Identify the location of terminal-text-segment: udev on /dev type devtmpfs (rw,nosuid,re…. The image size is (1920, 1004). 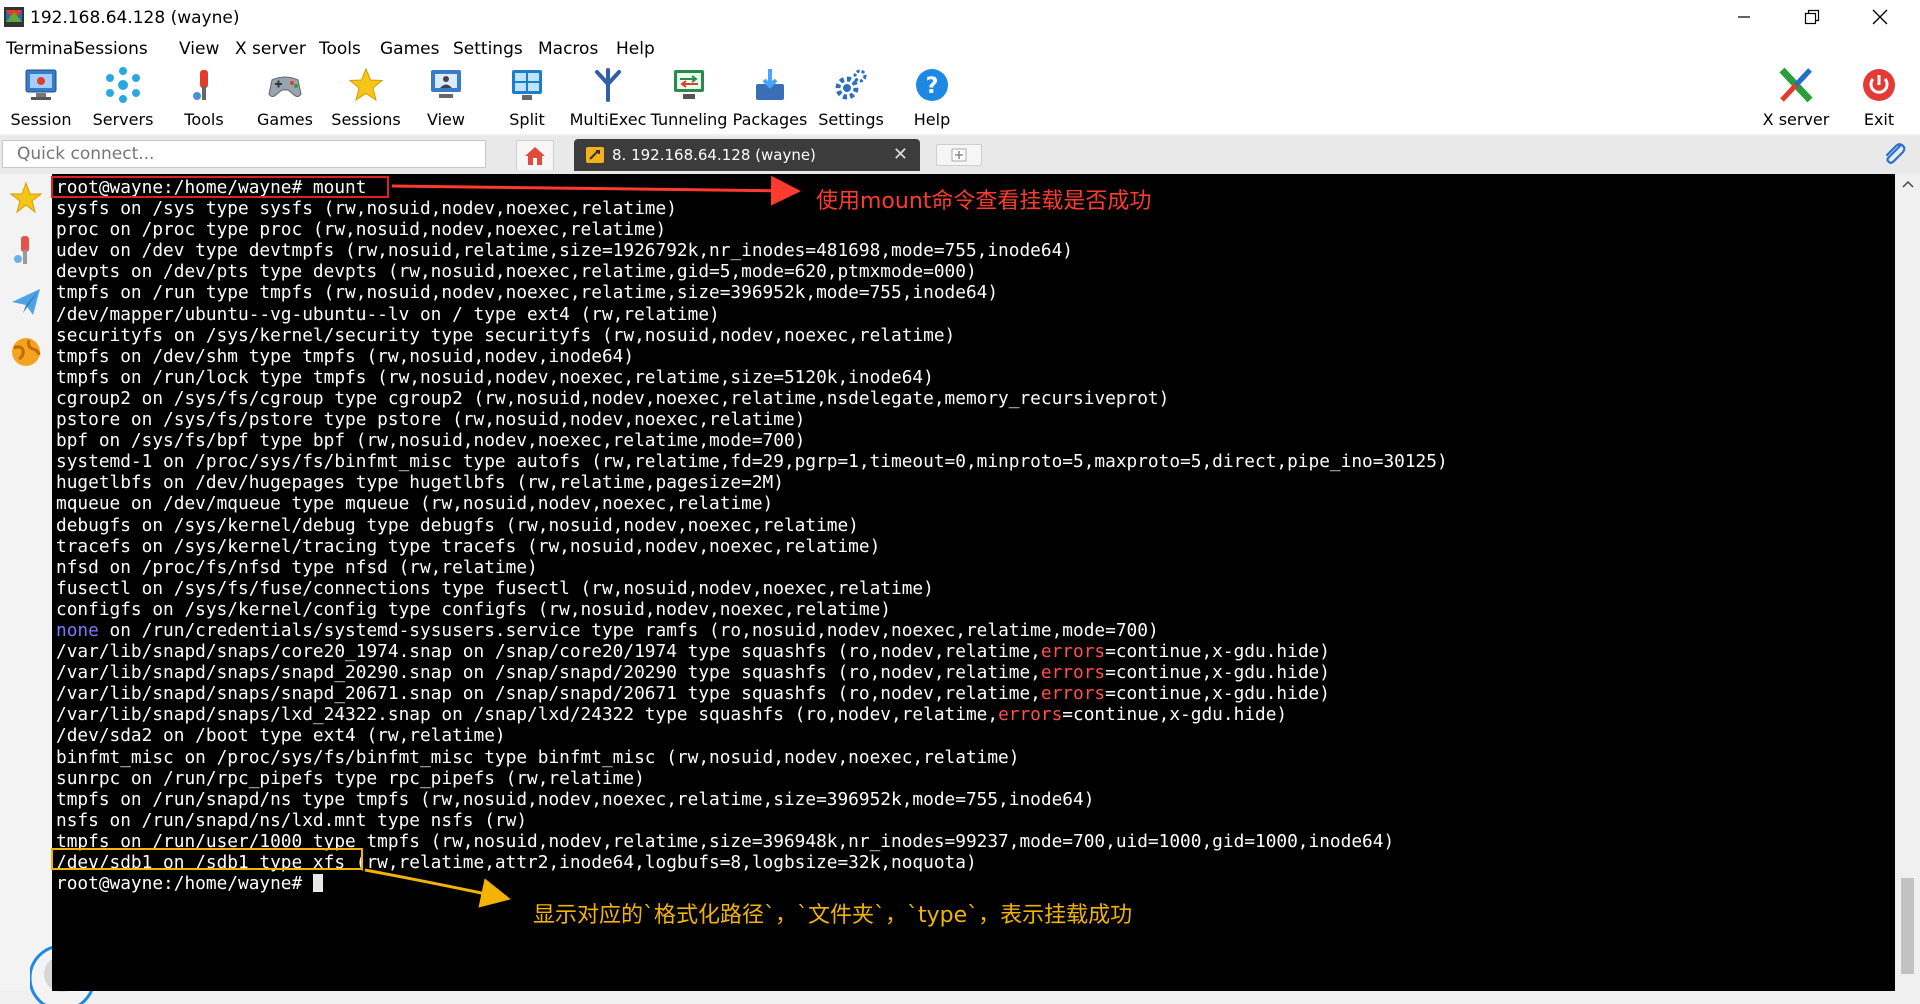
(564, 251).